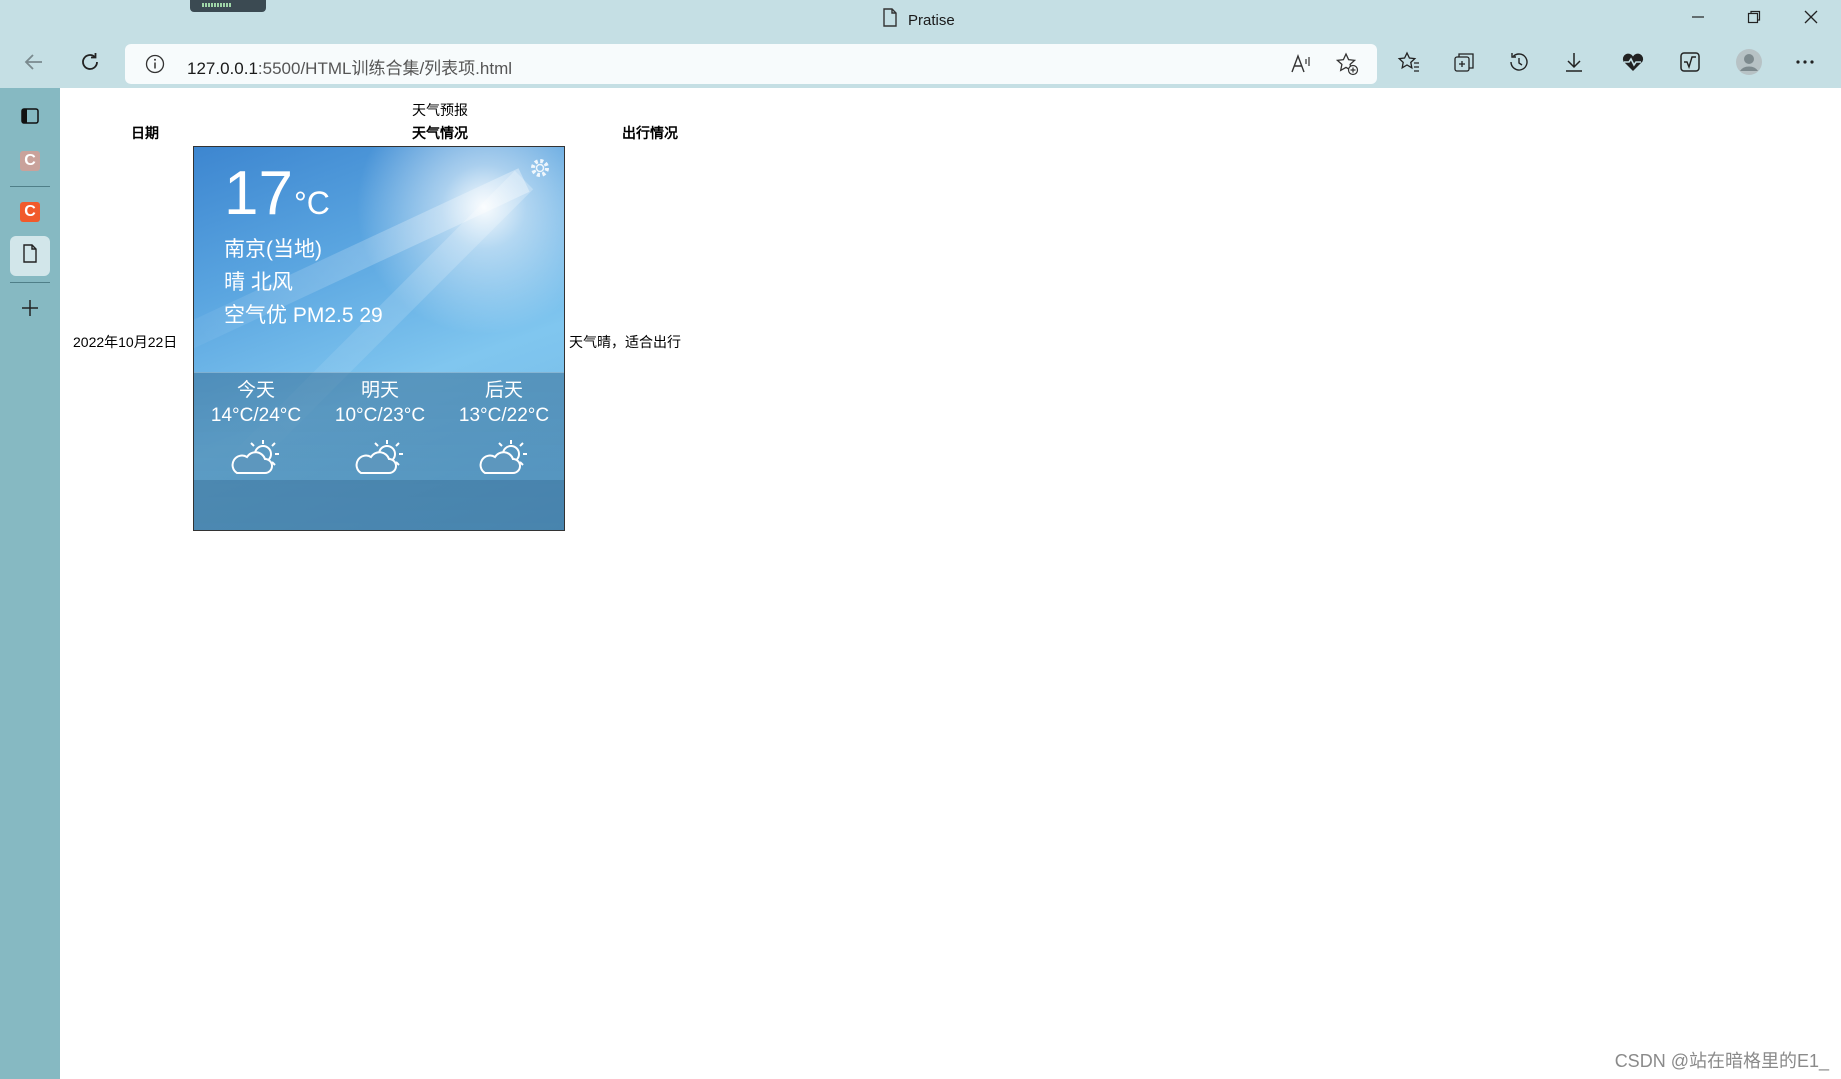 The height and width of the screenshot is (1079, 1841). I want to click on new-tab-button, so click(30, 310).